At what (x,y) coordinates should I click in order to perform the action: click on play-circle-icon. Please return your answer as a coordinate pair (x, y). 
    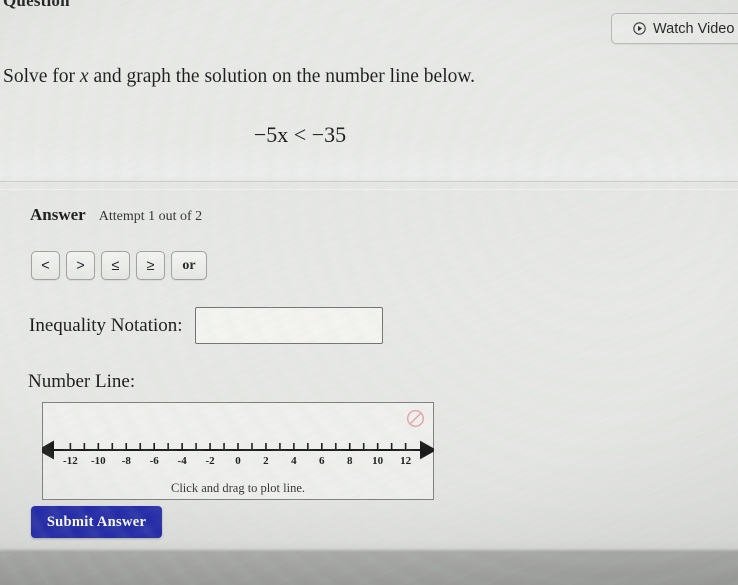
    Looking at the image, I should click on (639, 28).